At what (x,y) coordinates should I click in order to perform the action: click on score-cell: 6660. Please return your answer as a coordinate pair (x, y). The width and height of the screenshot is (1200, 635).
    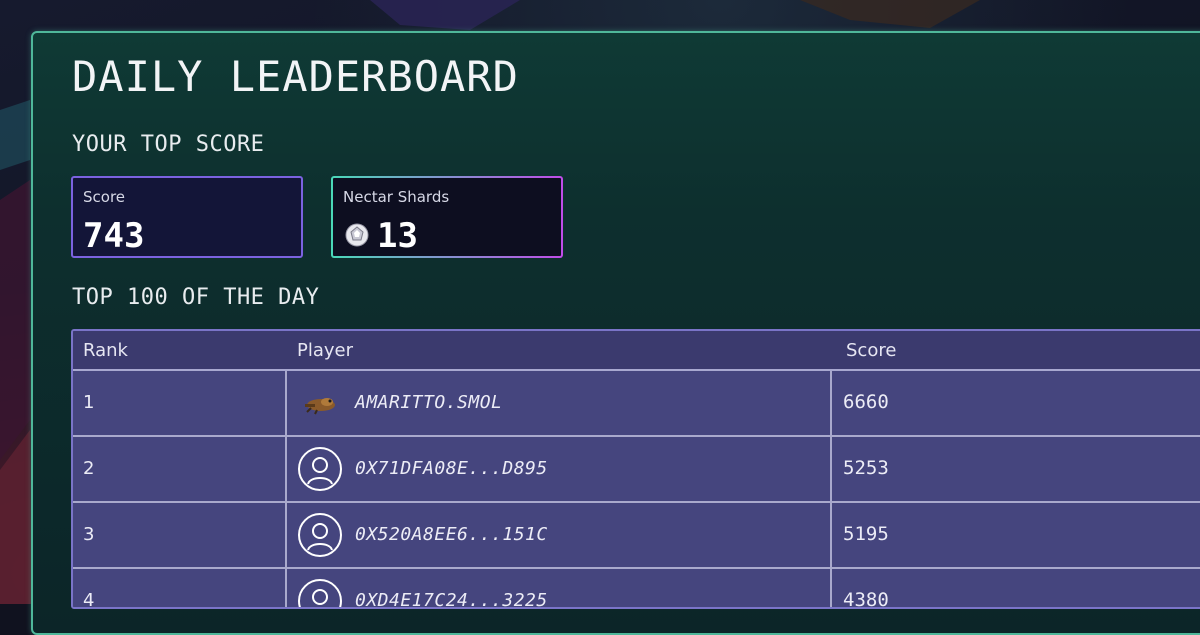
    Looking at the image, I should click on (866, 402).